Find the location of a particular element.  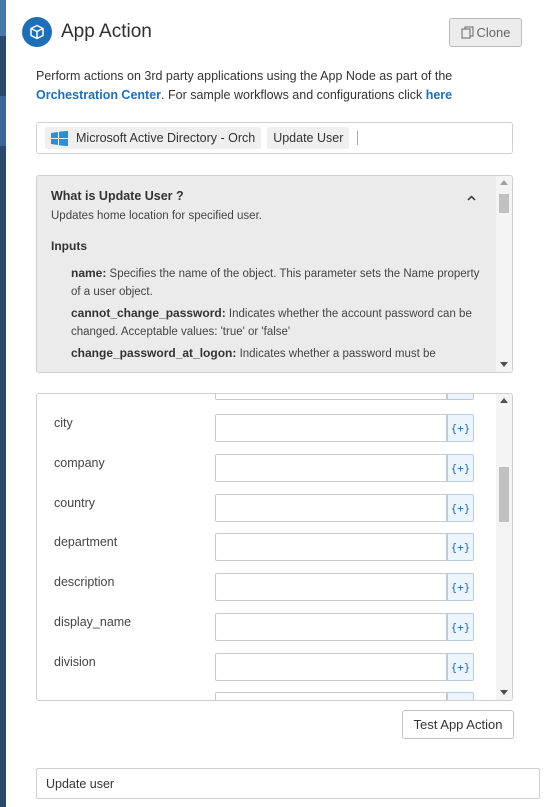

panel-header: App Action is located at coordinates (87, 32).